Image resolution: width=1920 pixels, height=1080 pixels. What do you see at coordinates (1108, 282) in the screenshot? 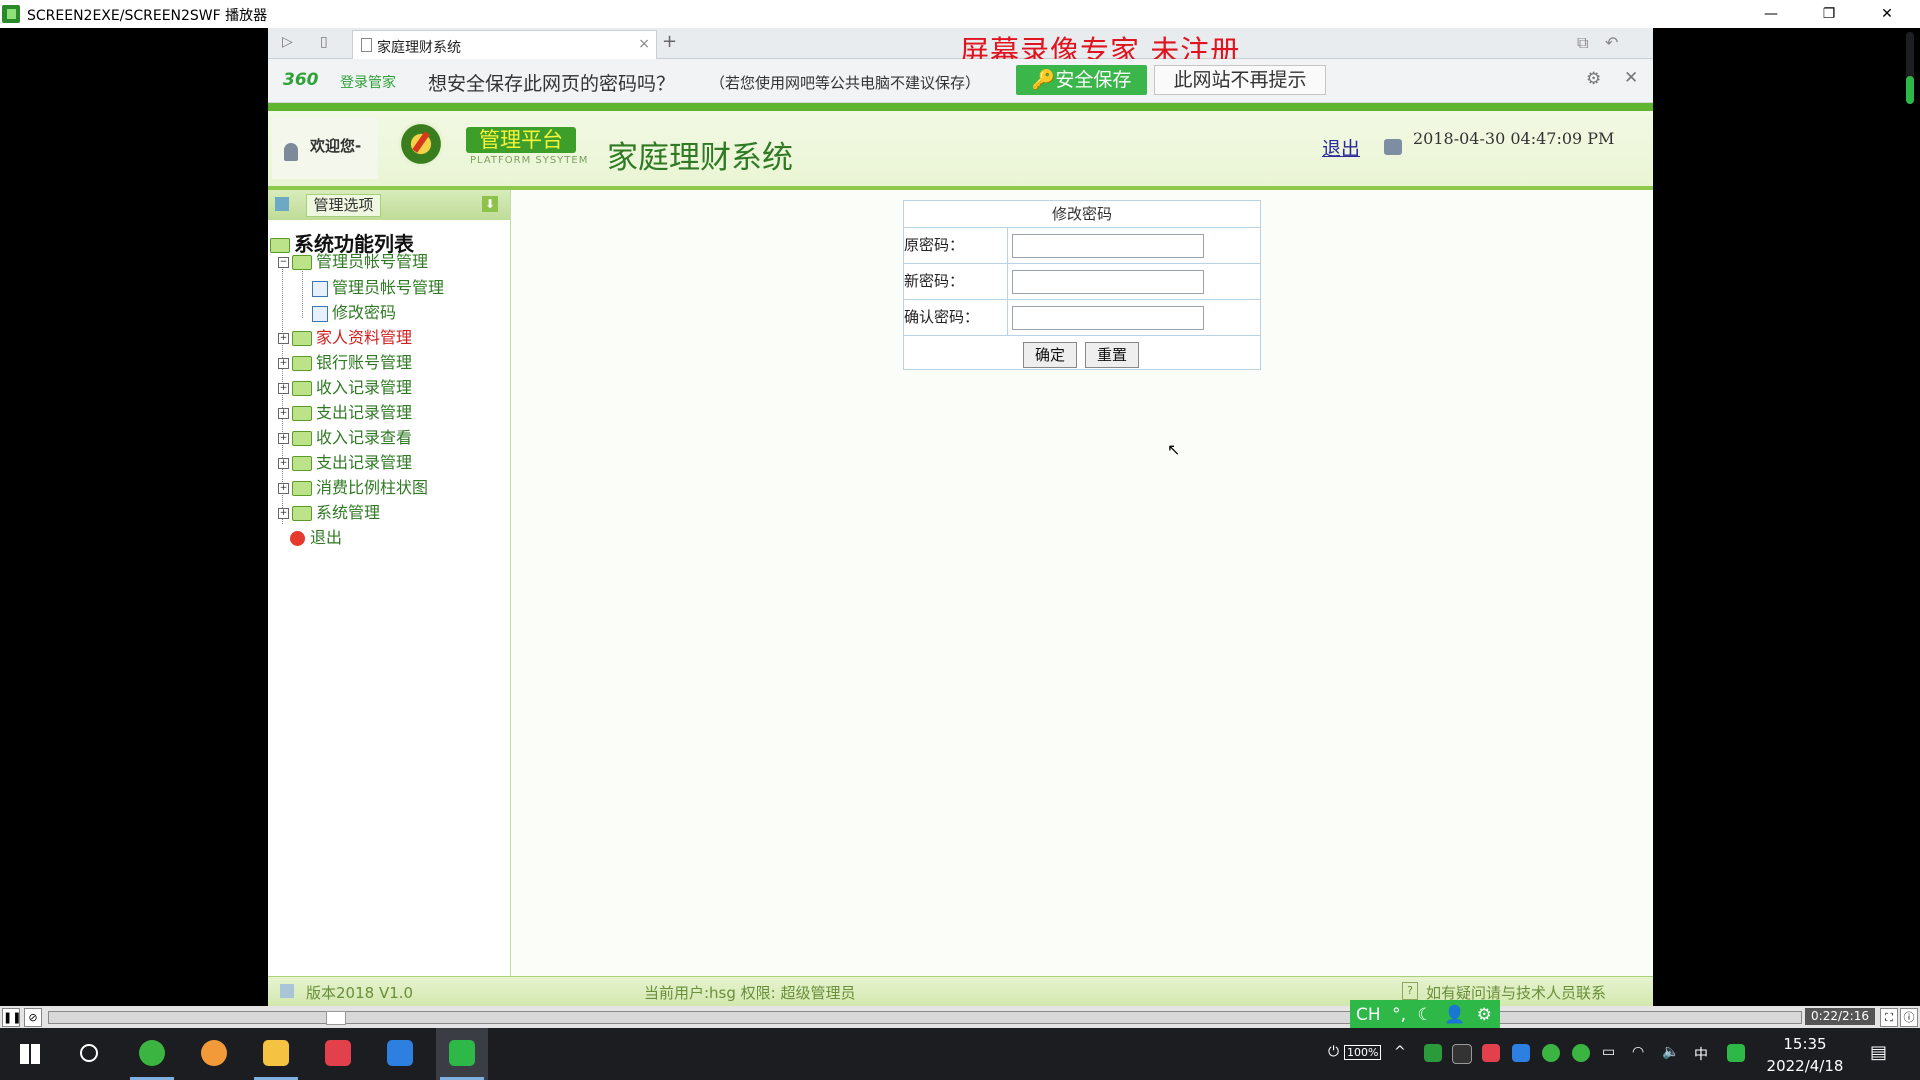
I see `new-password-input` at bounding box center [1108, 282].